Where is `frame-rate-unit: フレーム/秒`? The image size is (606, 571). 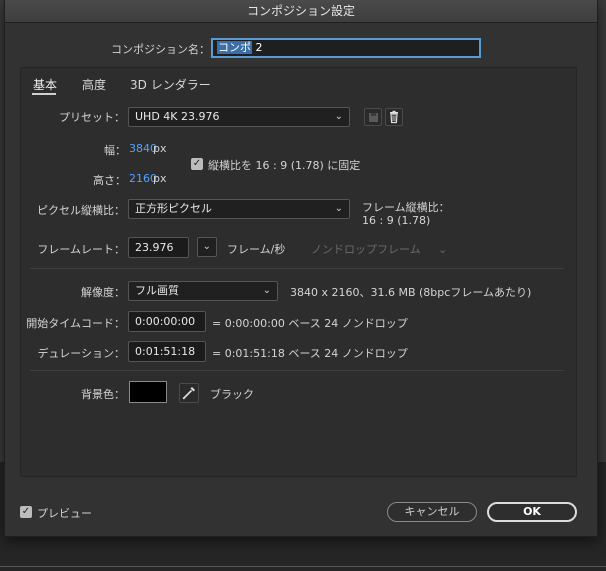 frame-rate-unit: フレーム/秒 is located at coordinates (256, 249).